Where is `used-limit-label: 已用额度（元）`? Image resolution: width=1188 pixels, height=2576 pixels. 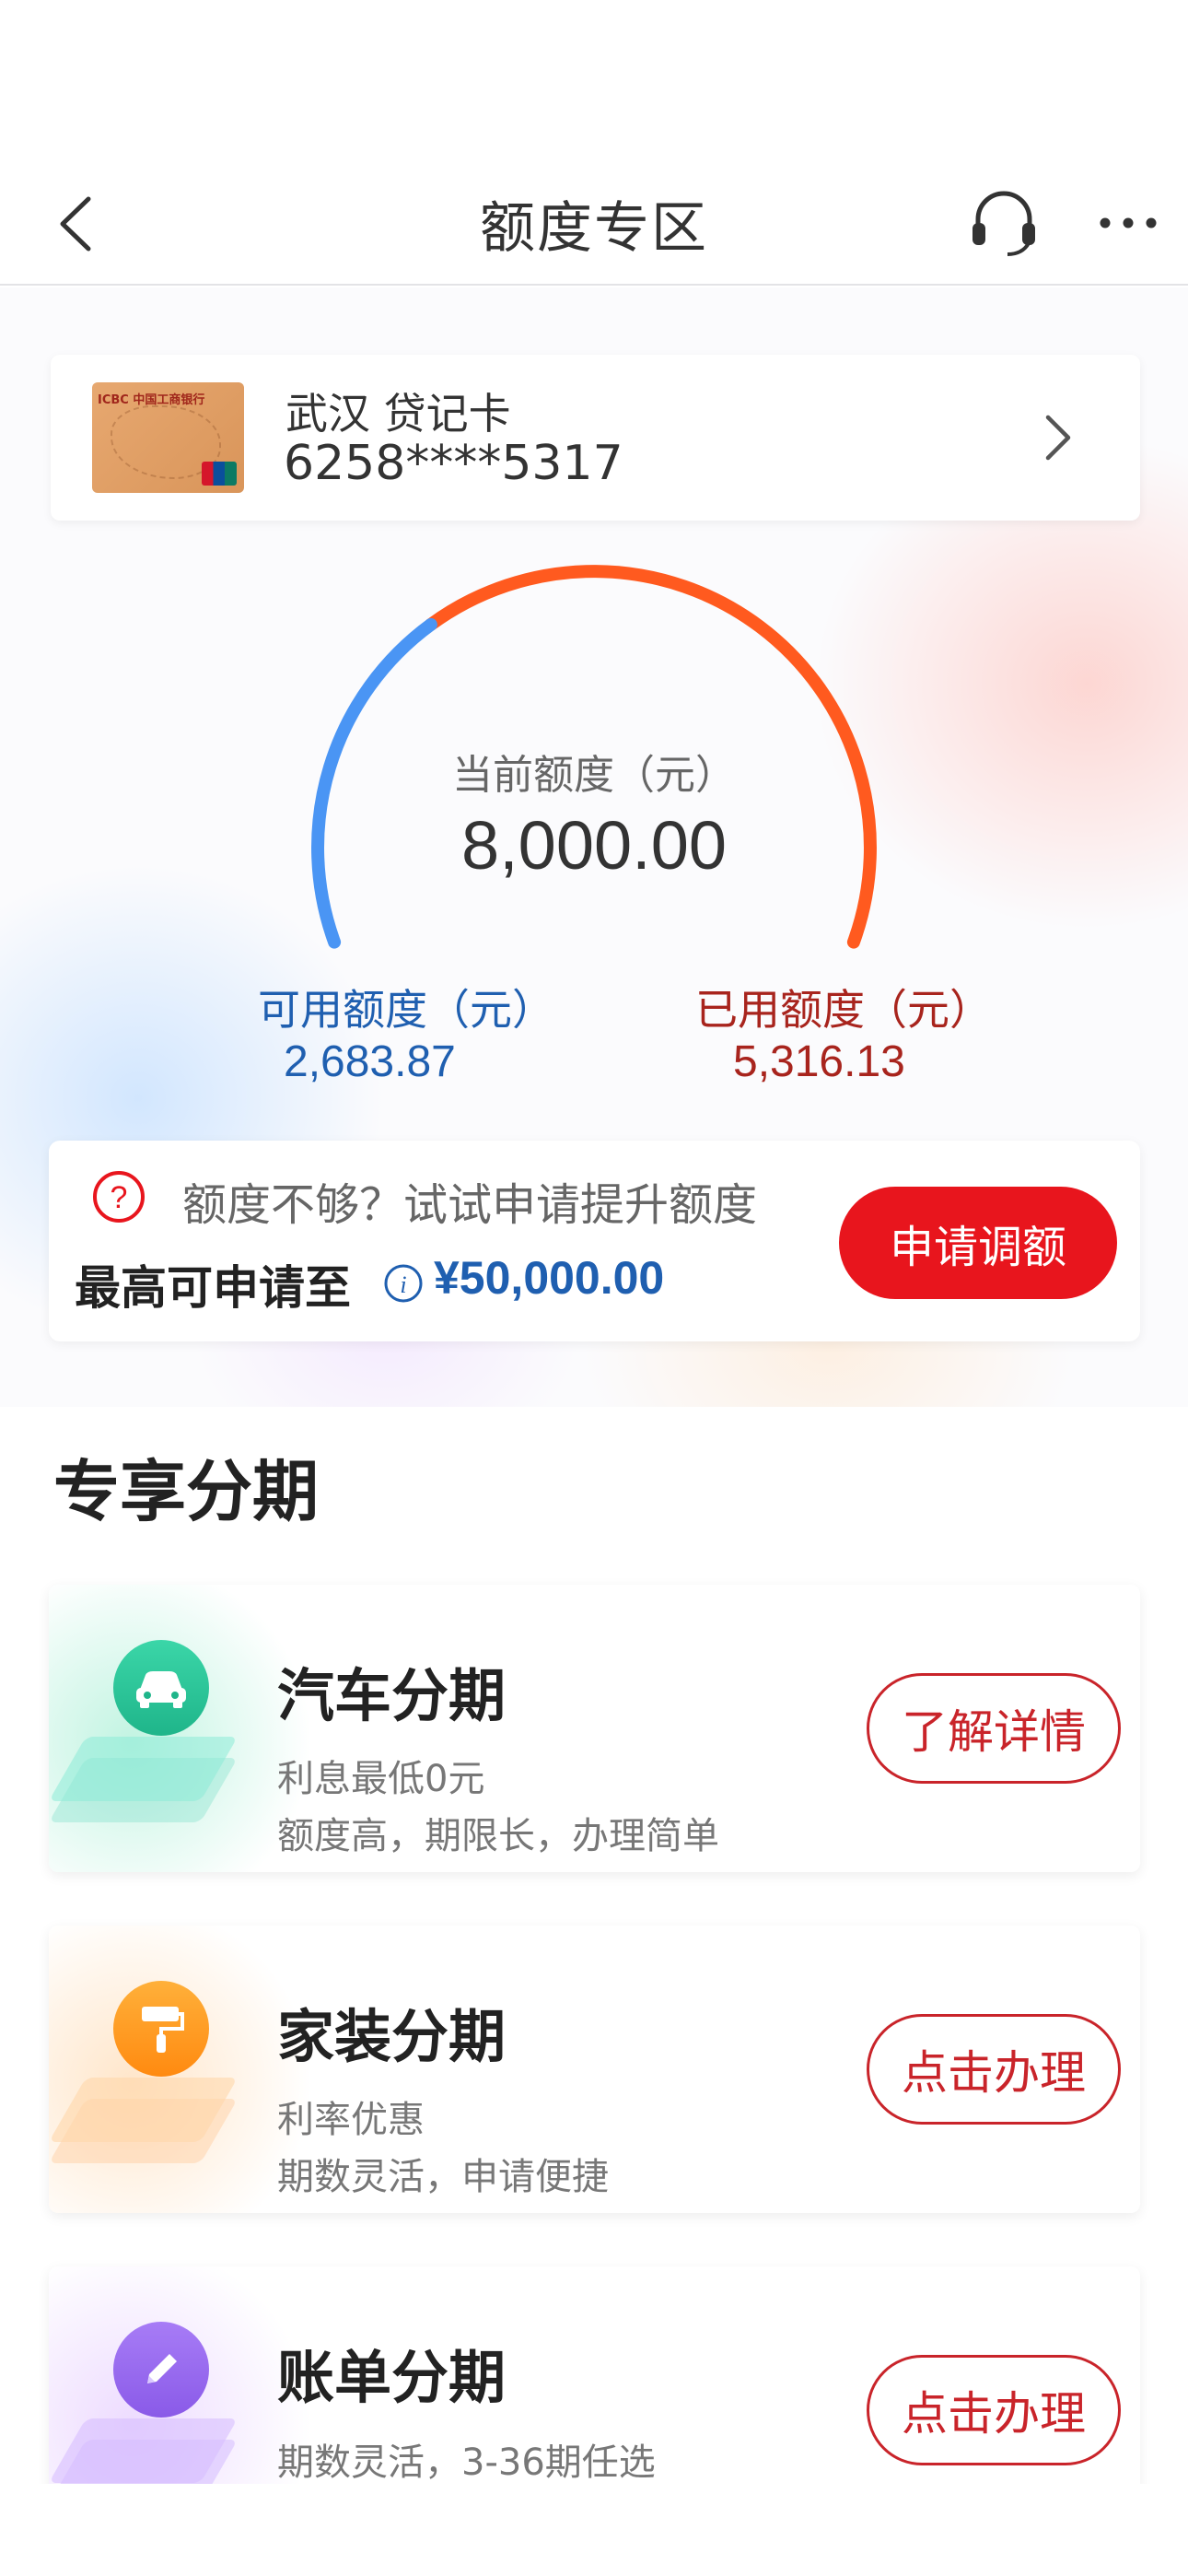
used-limit-label: 已用额度（元） is located at coordinates (843, 1010).